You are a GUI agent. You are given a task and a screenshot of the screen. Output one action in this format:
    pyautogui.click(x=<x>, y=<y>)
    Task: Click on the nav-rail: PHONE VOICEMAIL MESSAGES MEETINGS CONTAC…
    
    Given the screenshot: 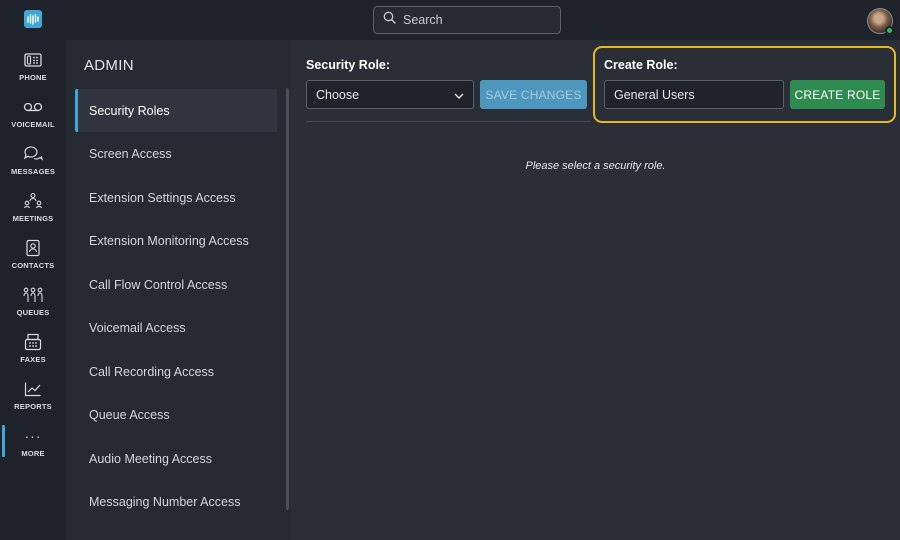 What is the action you would take?
    pyautogui.click(x=33, y=270)
    